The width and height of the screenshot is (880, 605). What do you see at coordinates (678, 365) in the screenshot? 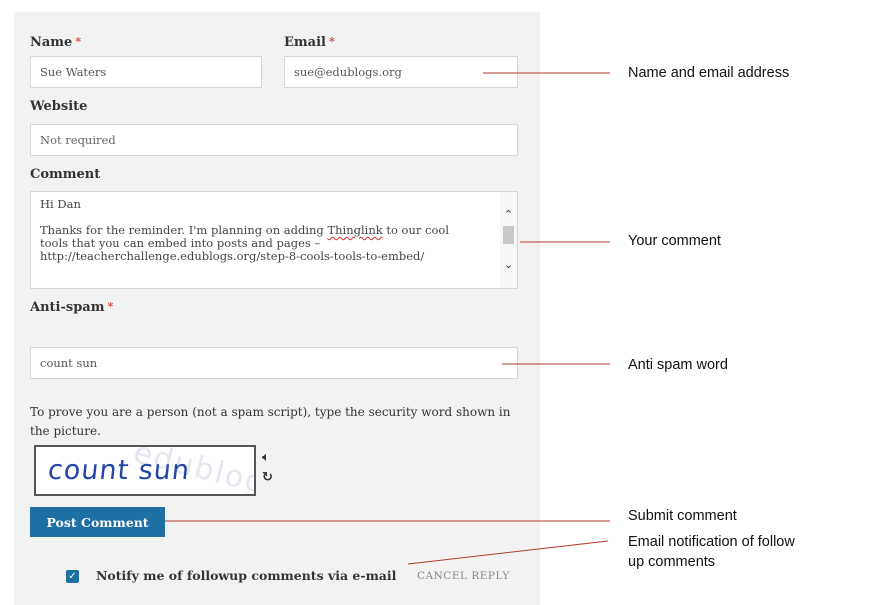
I see `annotation-antispam: Anti spam word` at bounding box center [678, 365].